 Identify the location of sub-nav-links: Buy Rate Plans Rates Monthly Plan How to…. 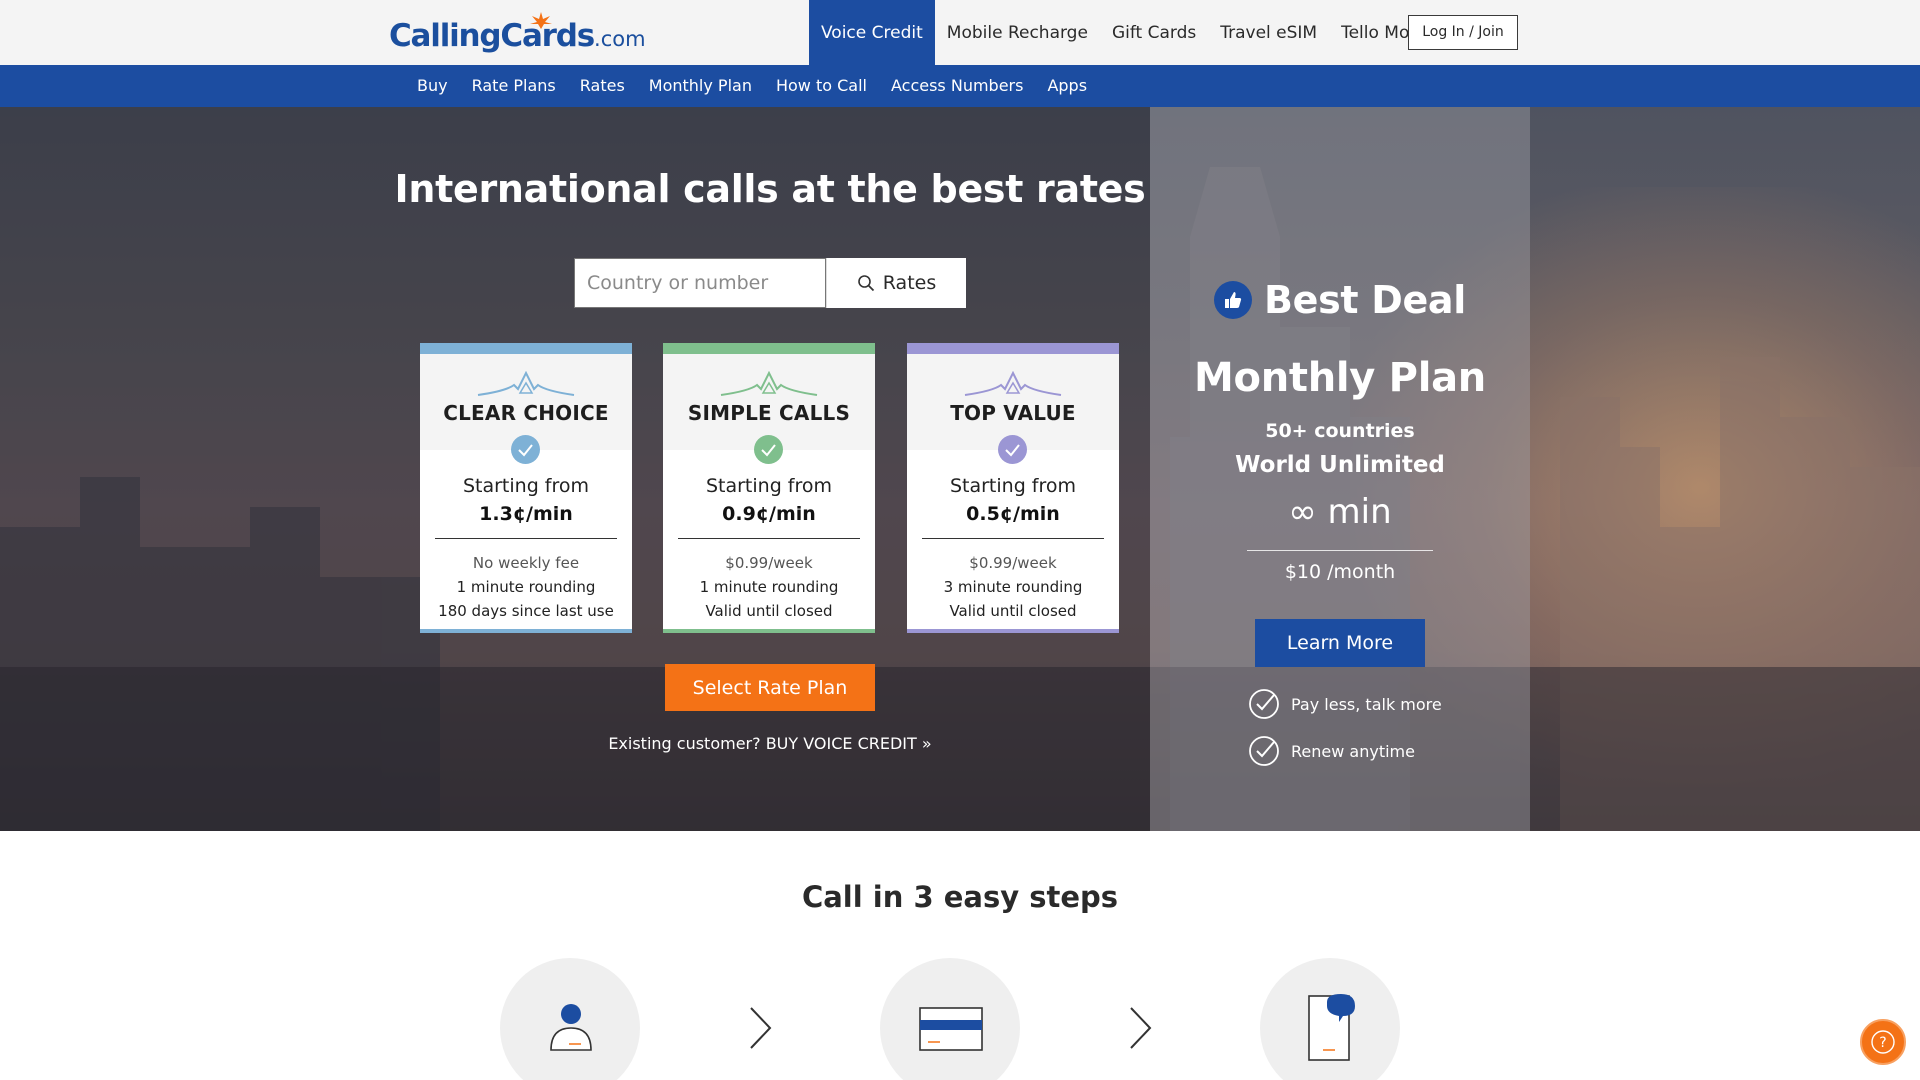
(752, 86).